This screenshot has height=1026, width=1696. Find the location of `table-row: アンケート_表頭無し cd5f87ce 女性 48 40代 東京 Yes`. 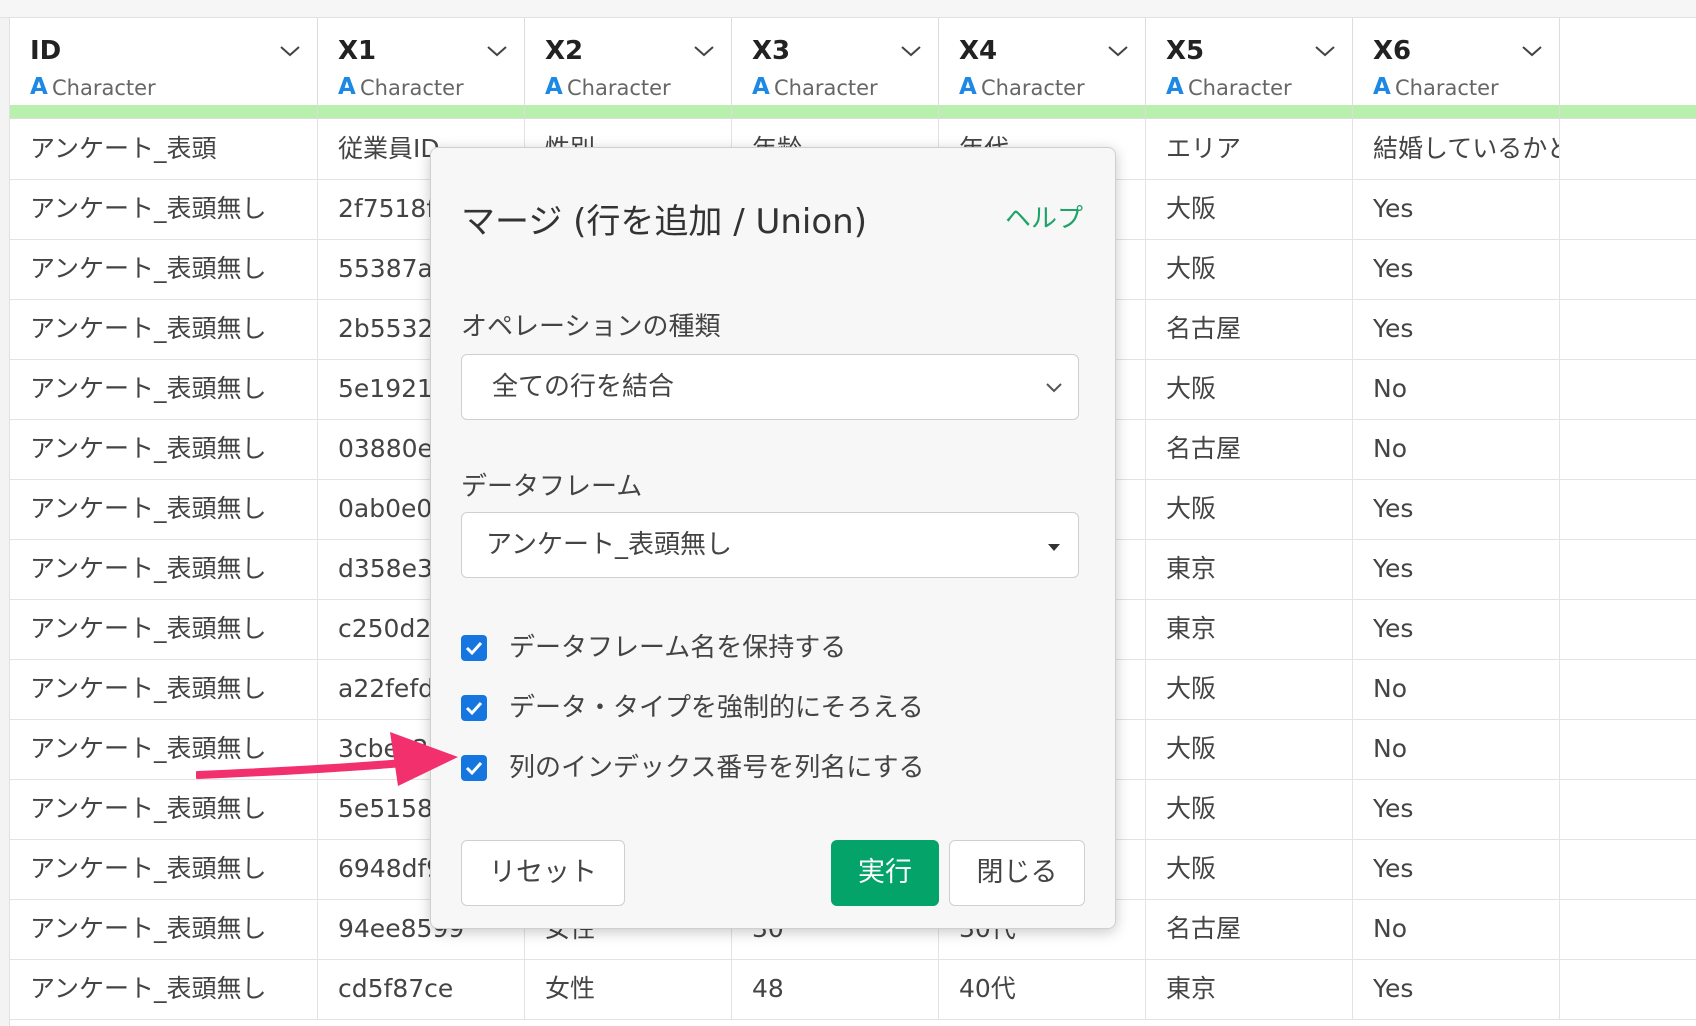

table-row: アンケート_表頭無し cd5f87ce 女性 48 40代 東京 Yes is located at coordinates (848, 989).